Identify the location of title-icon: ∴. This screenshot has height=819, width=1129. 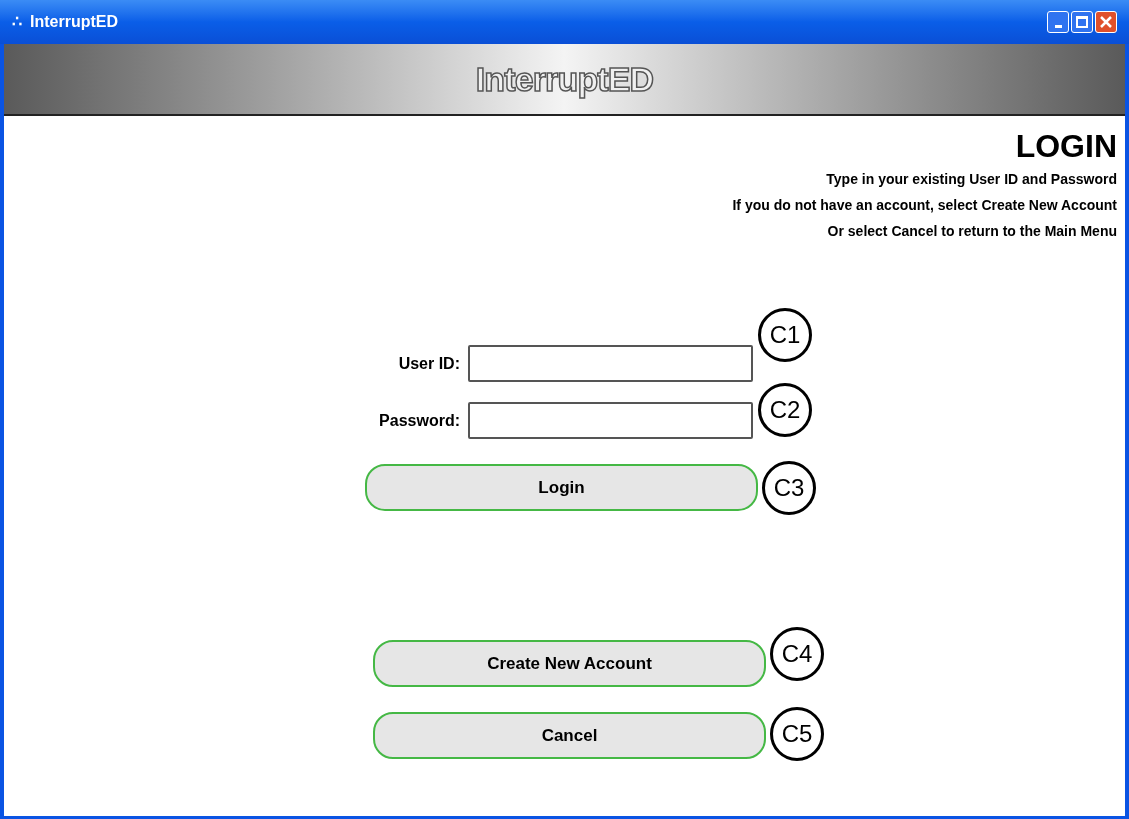
(17, 22).